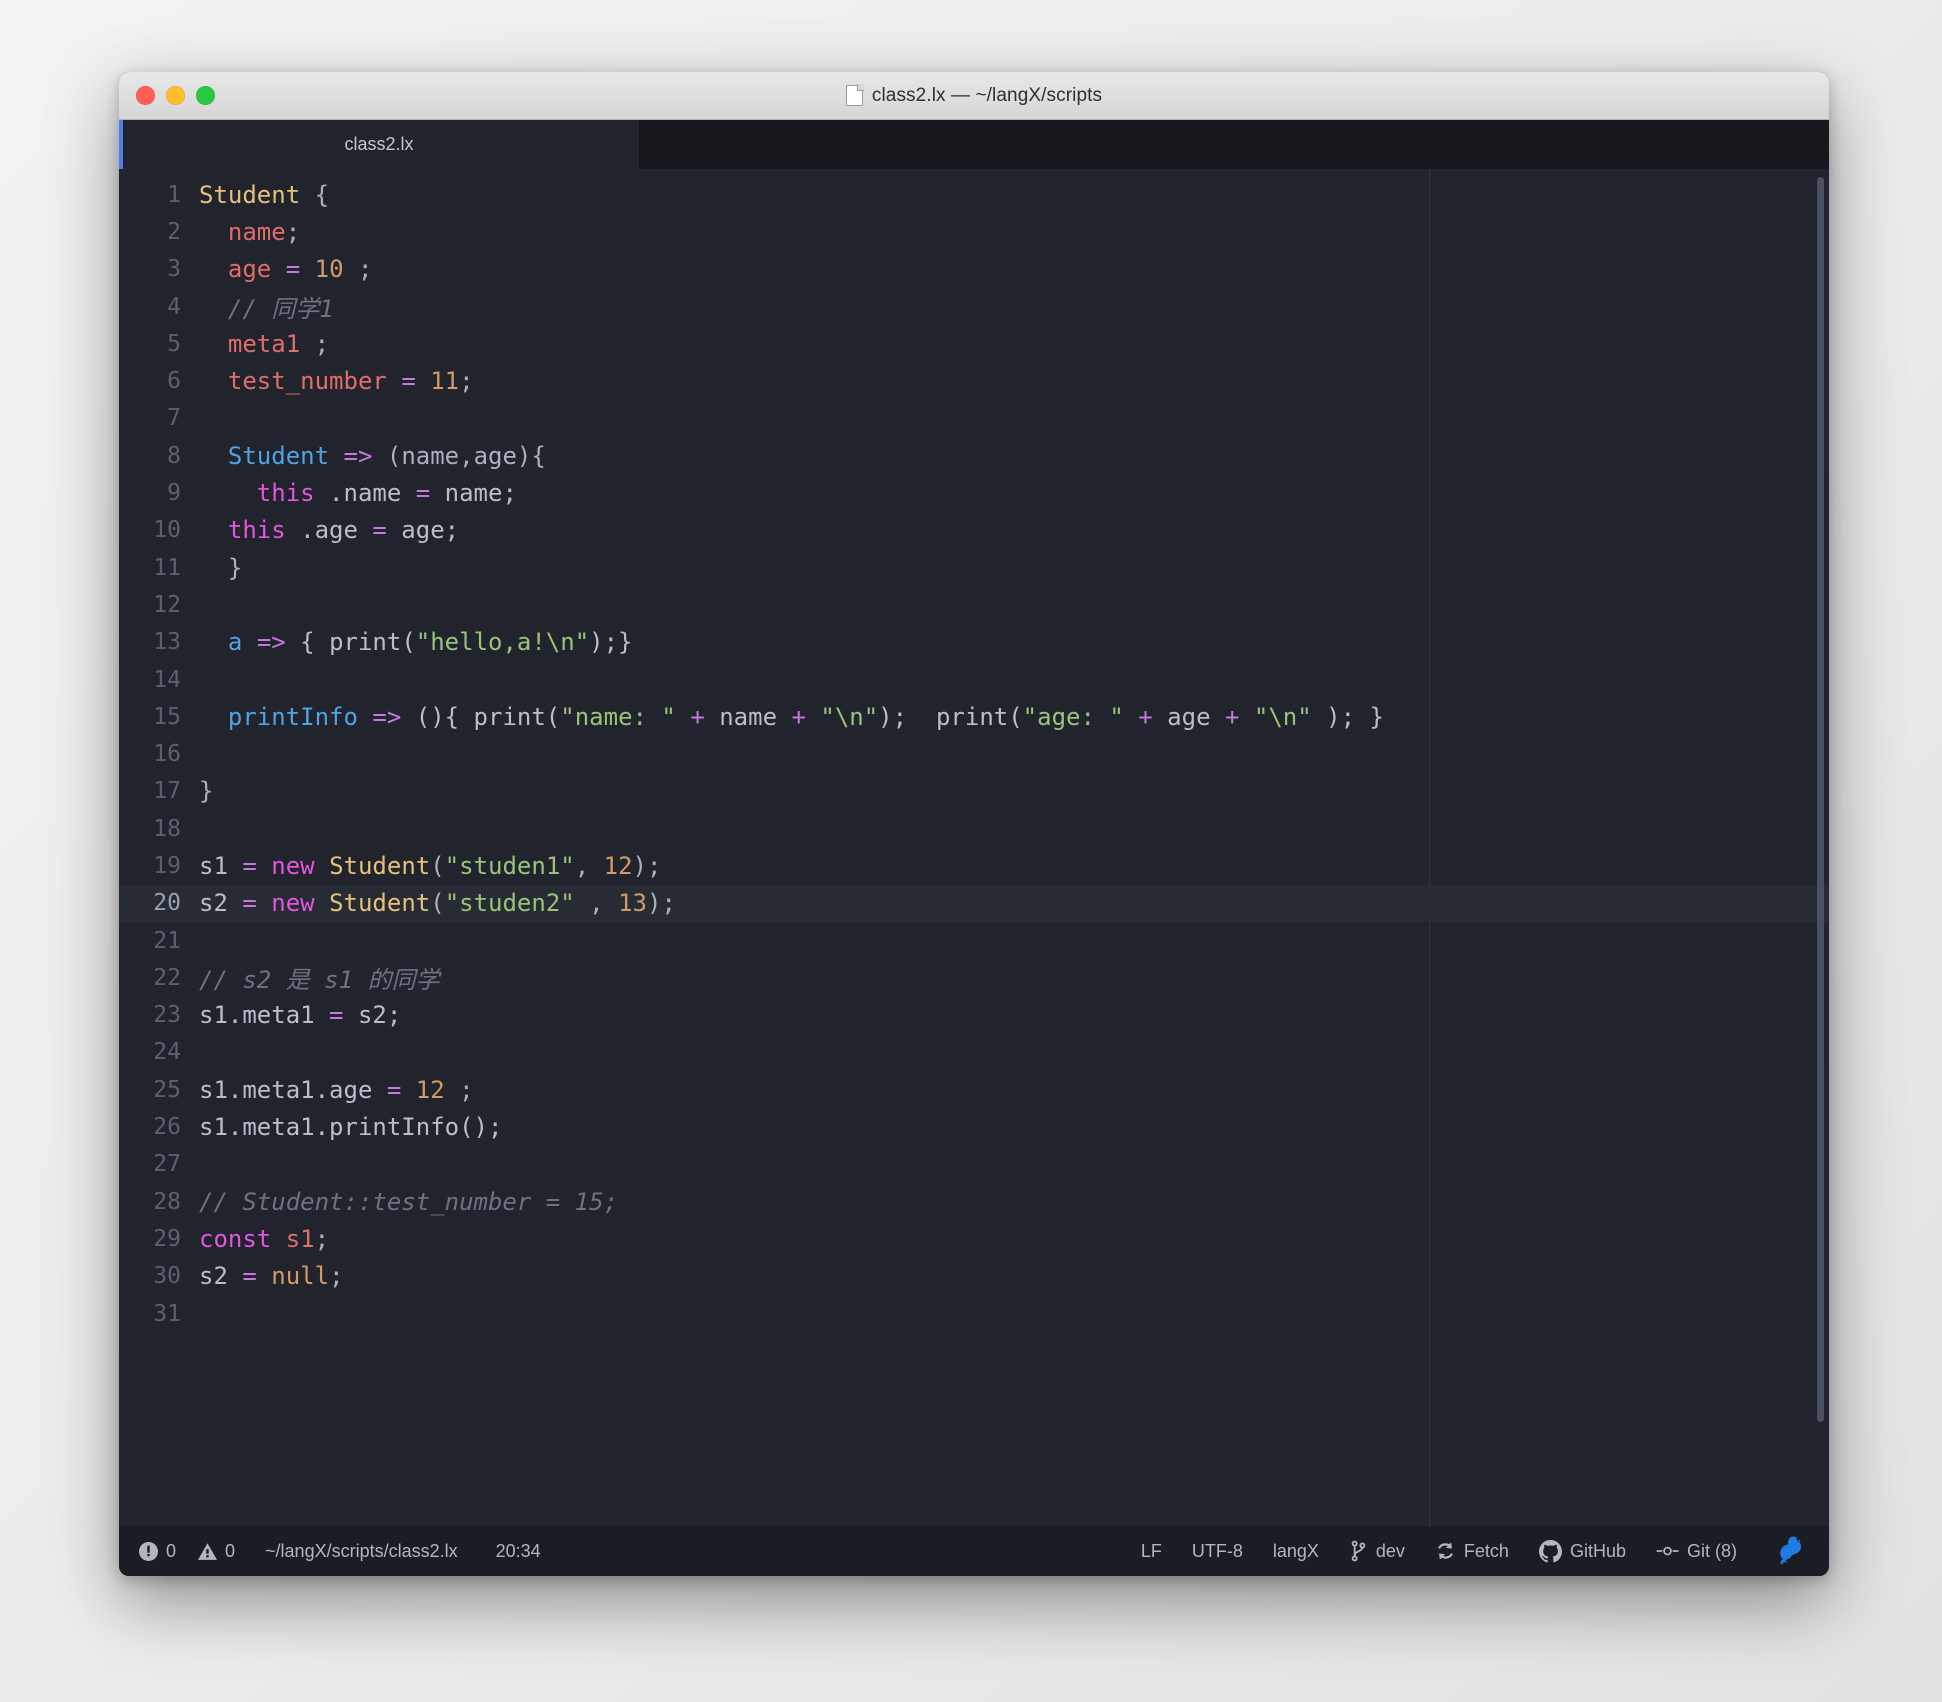 This screenshot has width=1942, height=1702. What do you see at coordinates (361, 1551) in the screenshot?
I see `file-path: ~/langX/scripts/class2.lx` at bounding box center [361, 1551].